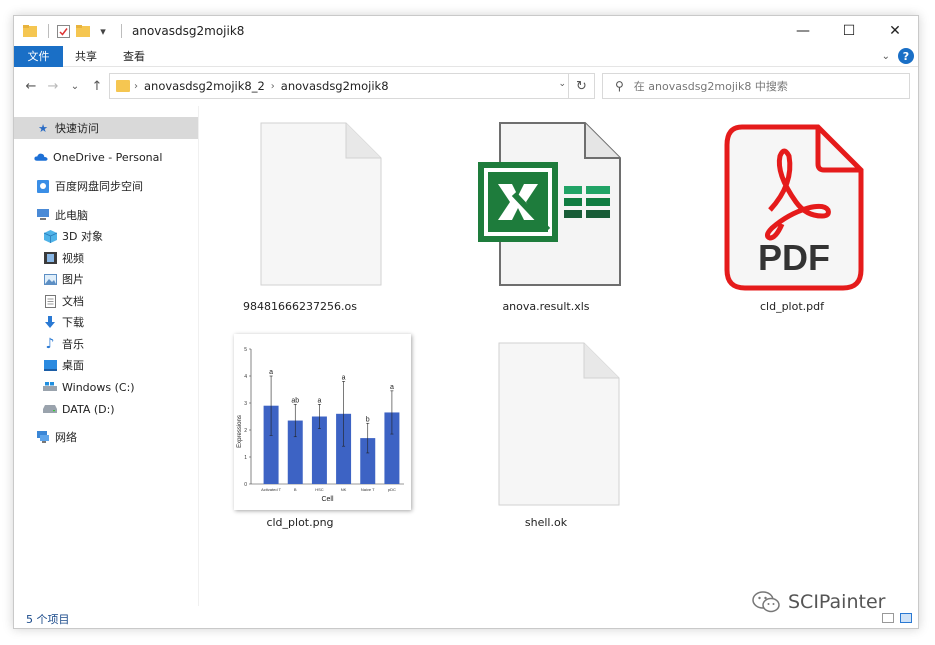 Image resolution: width=935 pixels, height=645 pixels. I want to click on sidebar-item-label: OneDrive - Personal, so click(108, 157).